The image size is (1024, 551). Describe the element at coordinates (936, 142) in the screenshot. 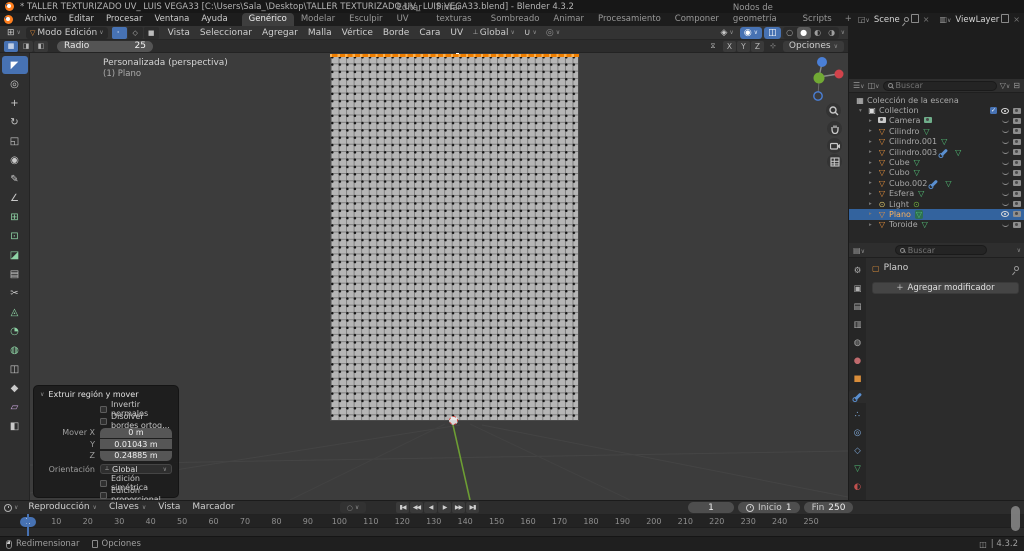

I see `outliner-item-cilindro-001: ▸ ▽ Cilindro.001 ▽` at that location.